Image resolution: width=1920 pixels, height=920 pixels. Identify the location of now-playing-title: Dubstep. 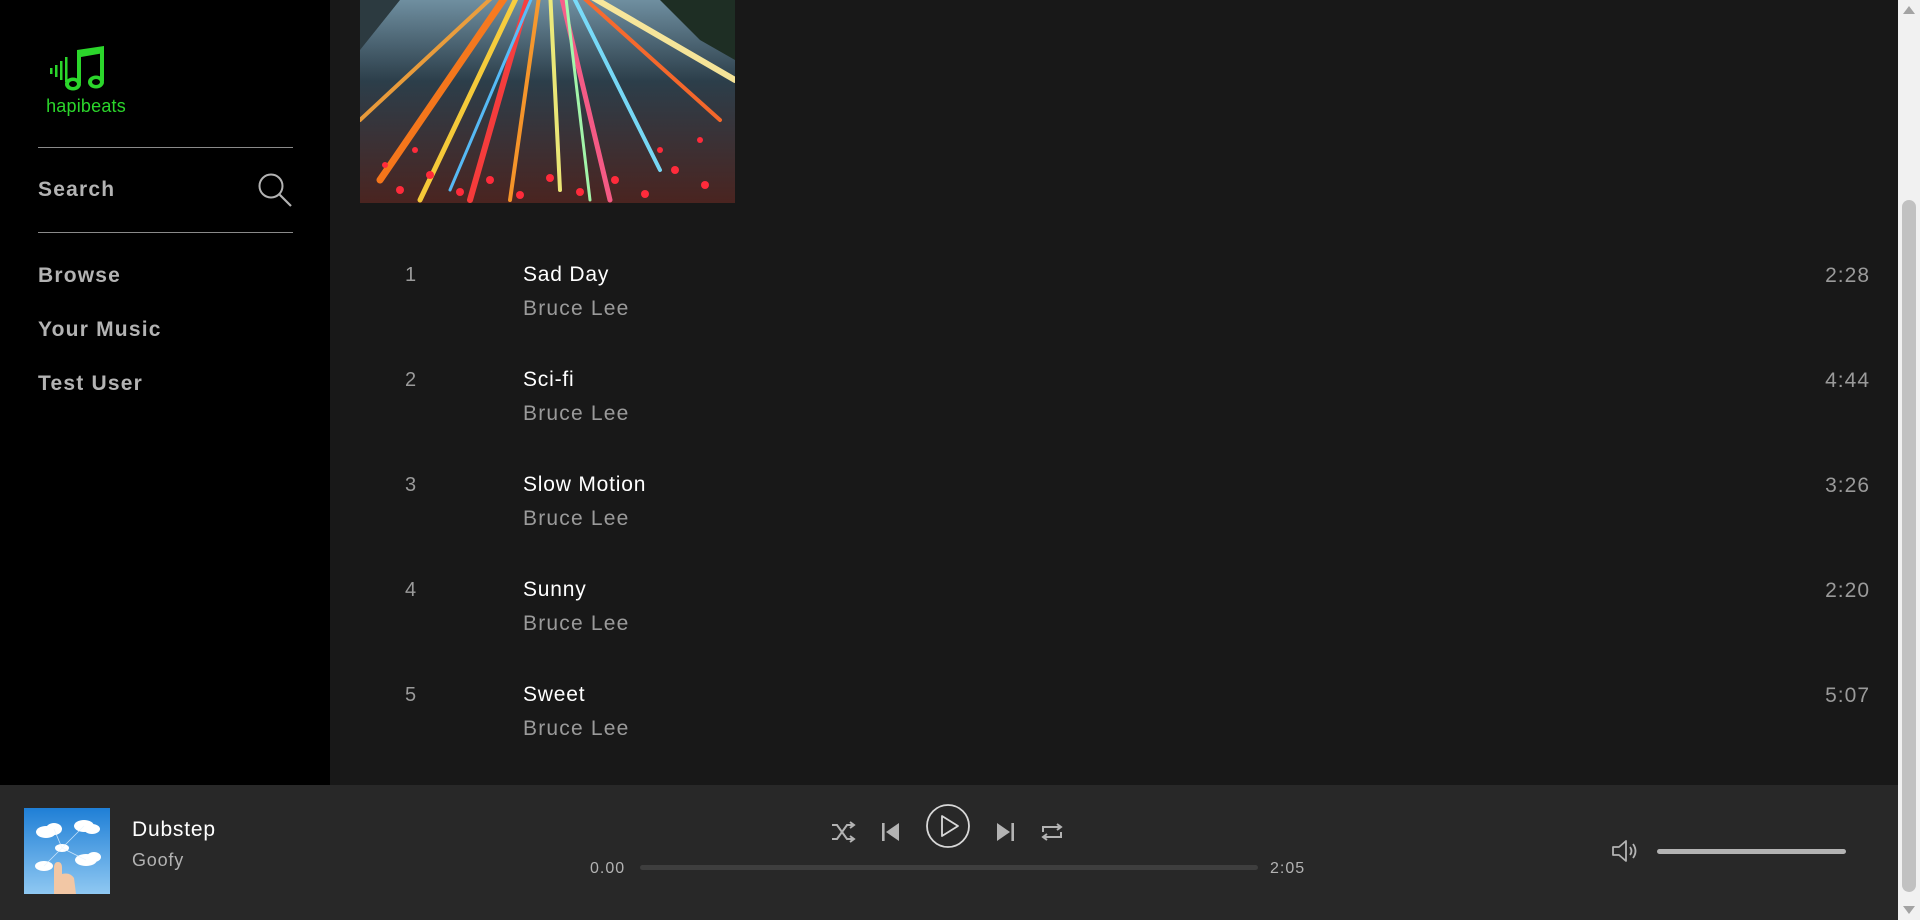
(174, 830).